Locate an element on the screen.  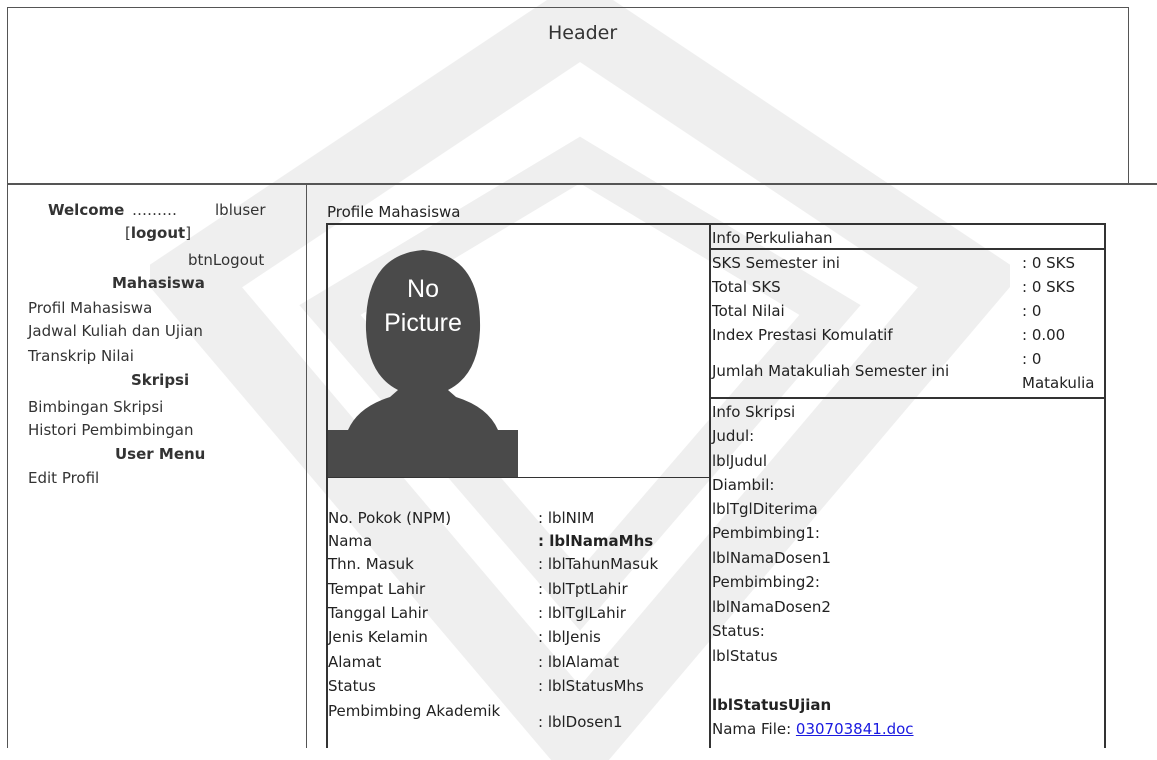
status-ujian-label: lblStatusUjian is located at coordinates (772, 705).